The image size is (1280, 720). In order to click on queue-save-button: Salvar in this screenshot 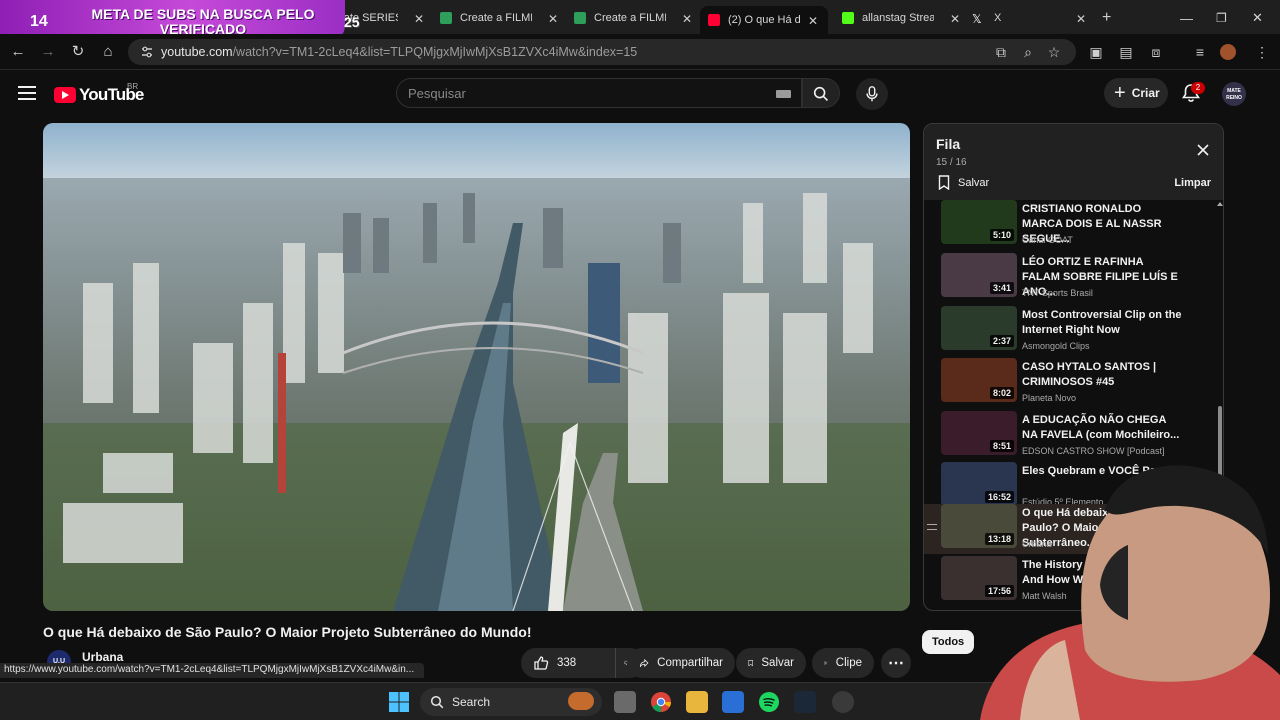, I will do `click(963, 182)`.